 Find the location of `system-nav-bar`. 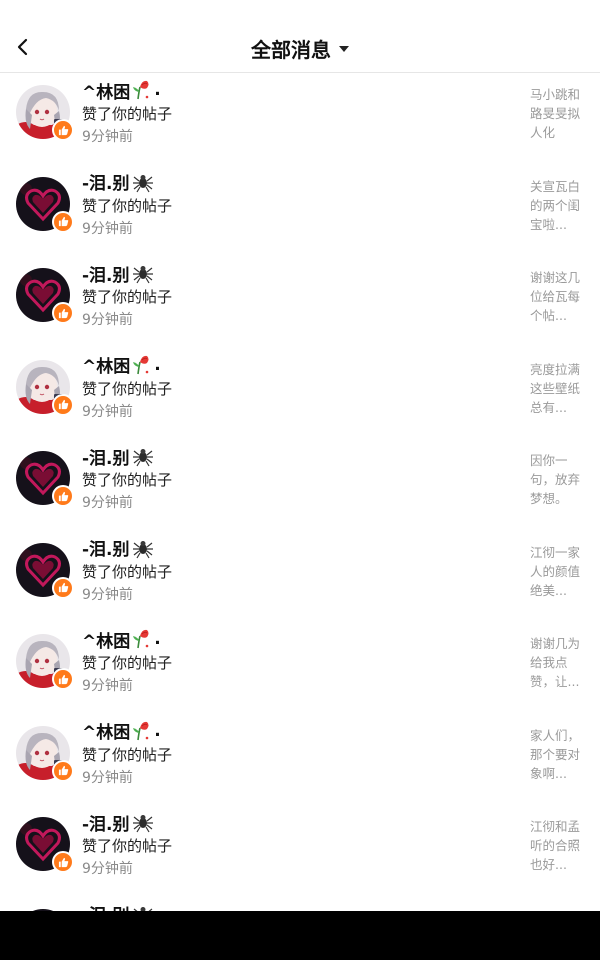

system-nav-bar is located at coordinates (300, 935).